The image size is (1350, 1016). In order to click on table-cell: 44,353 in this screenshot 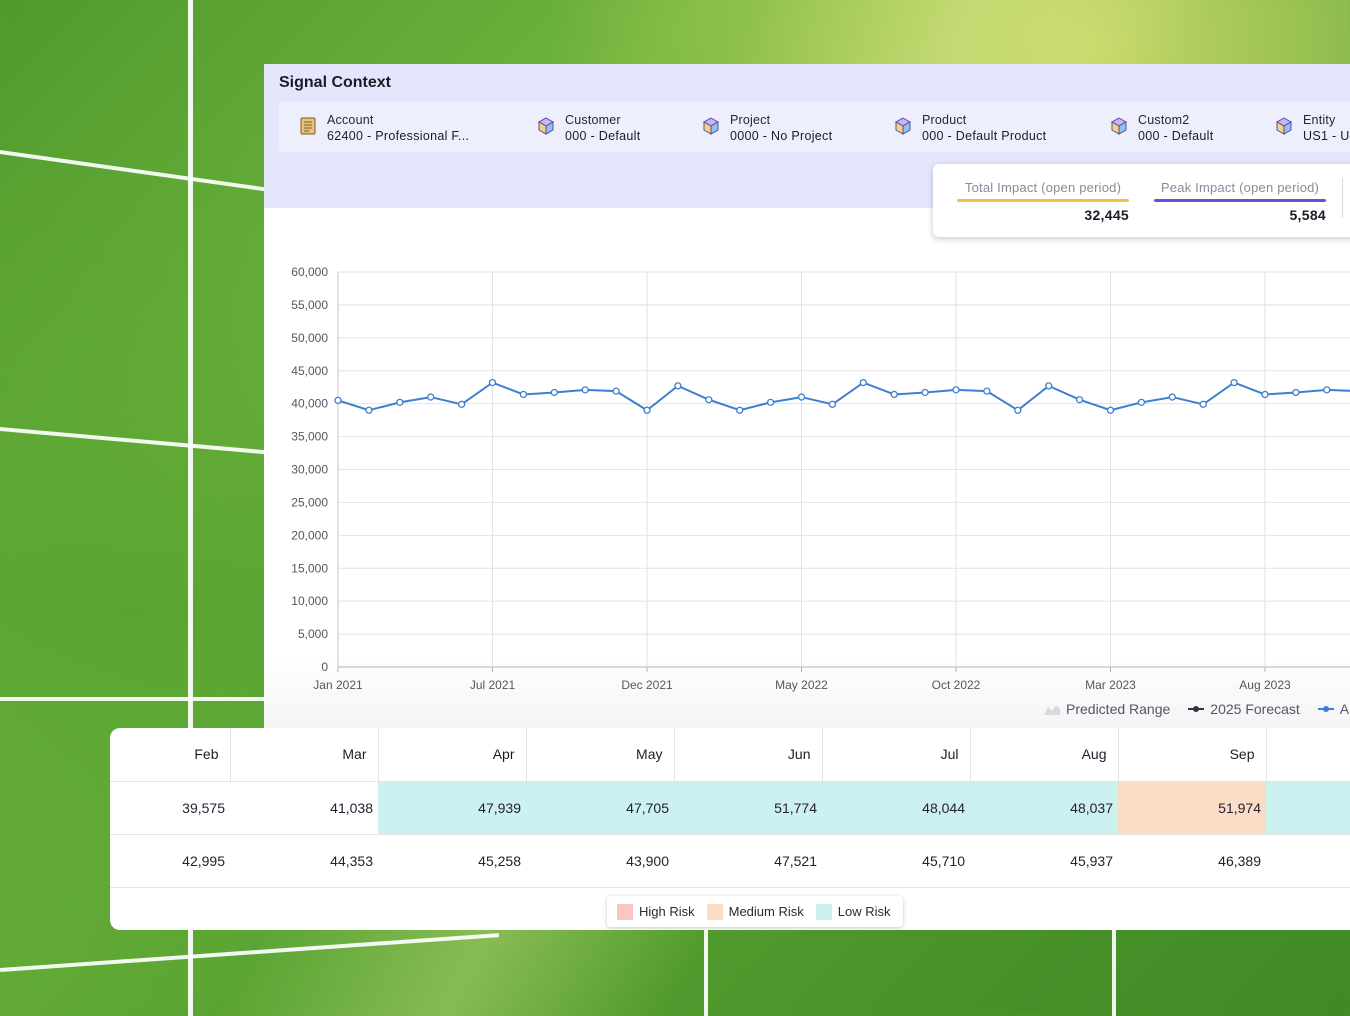, I will do `click(304, 861)`.